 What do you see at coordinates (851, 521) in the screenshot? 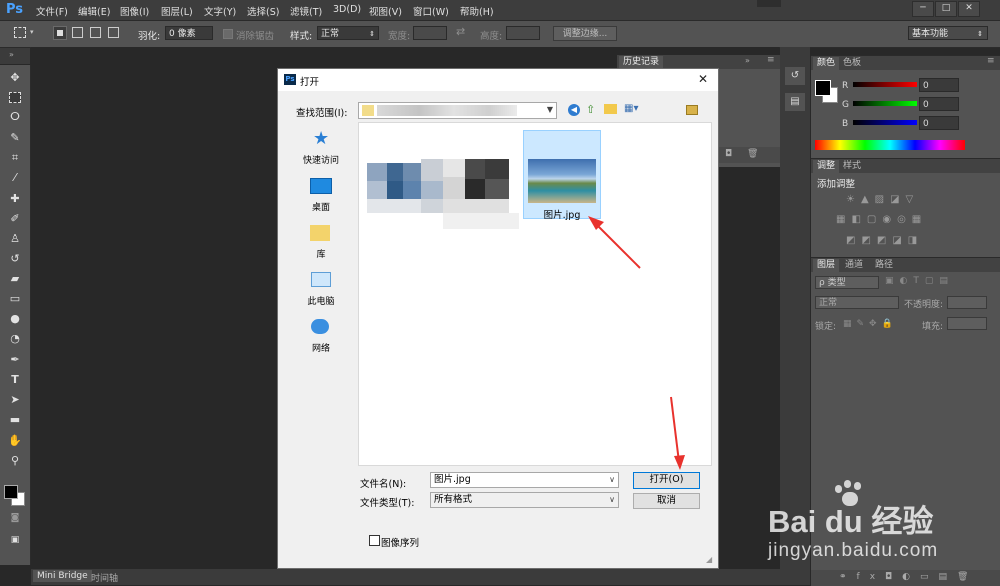
I see `watermark-brand: Bai du 经验` at bounding box center [851, 521].